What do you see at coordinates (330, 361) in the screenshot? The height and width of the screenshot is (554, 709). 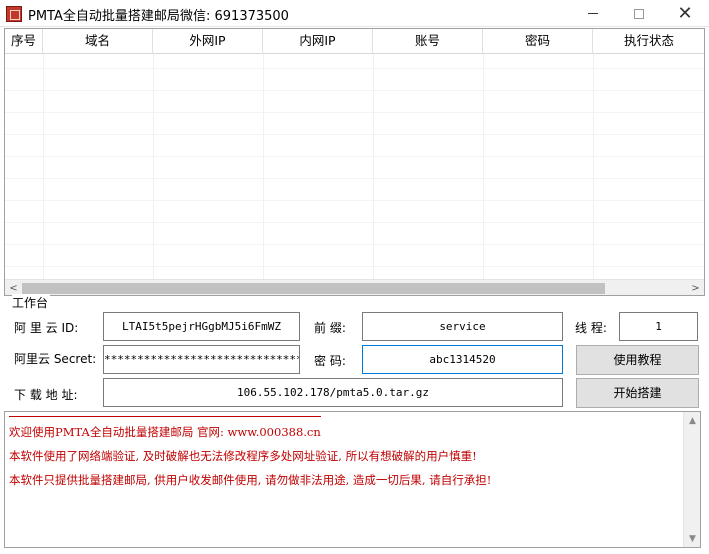 I see `password-label: 密 码:` at bounding box center [330, 361].